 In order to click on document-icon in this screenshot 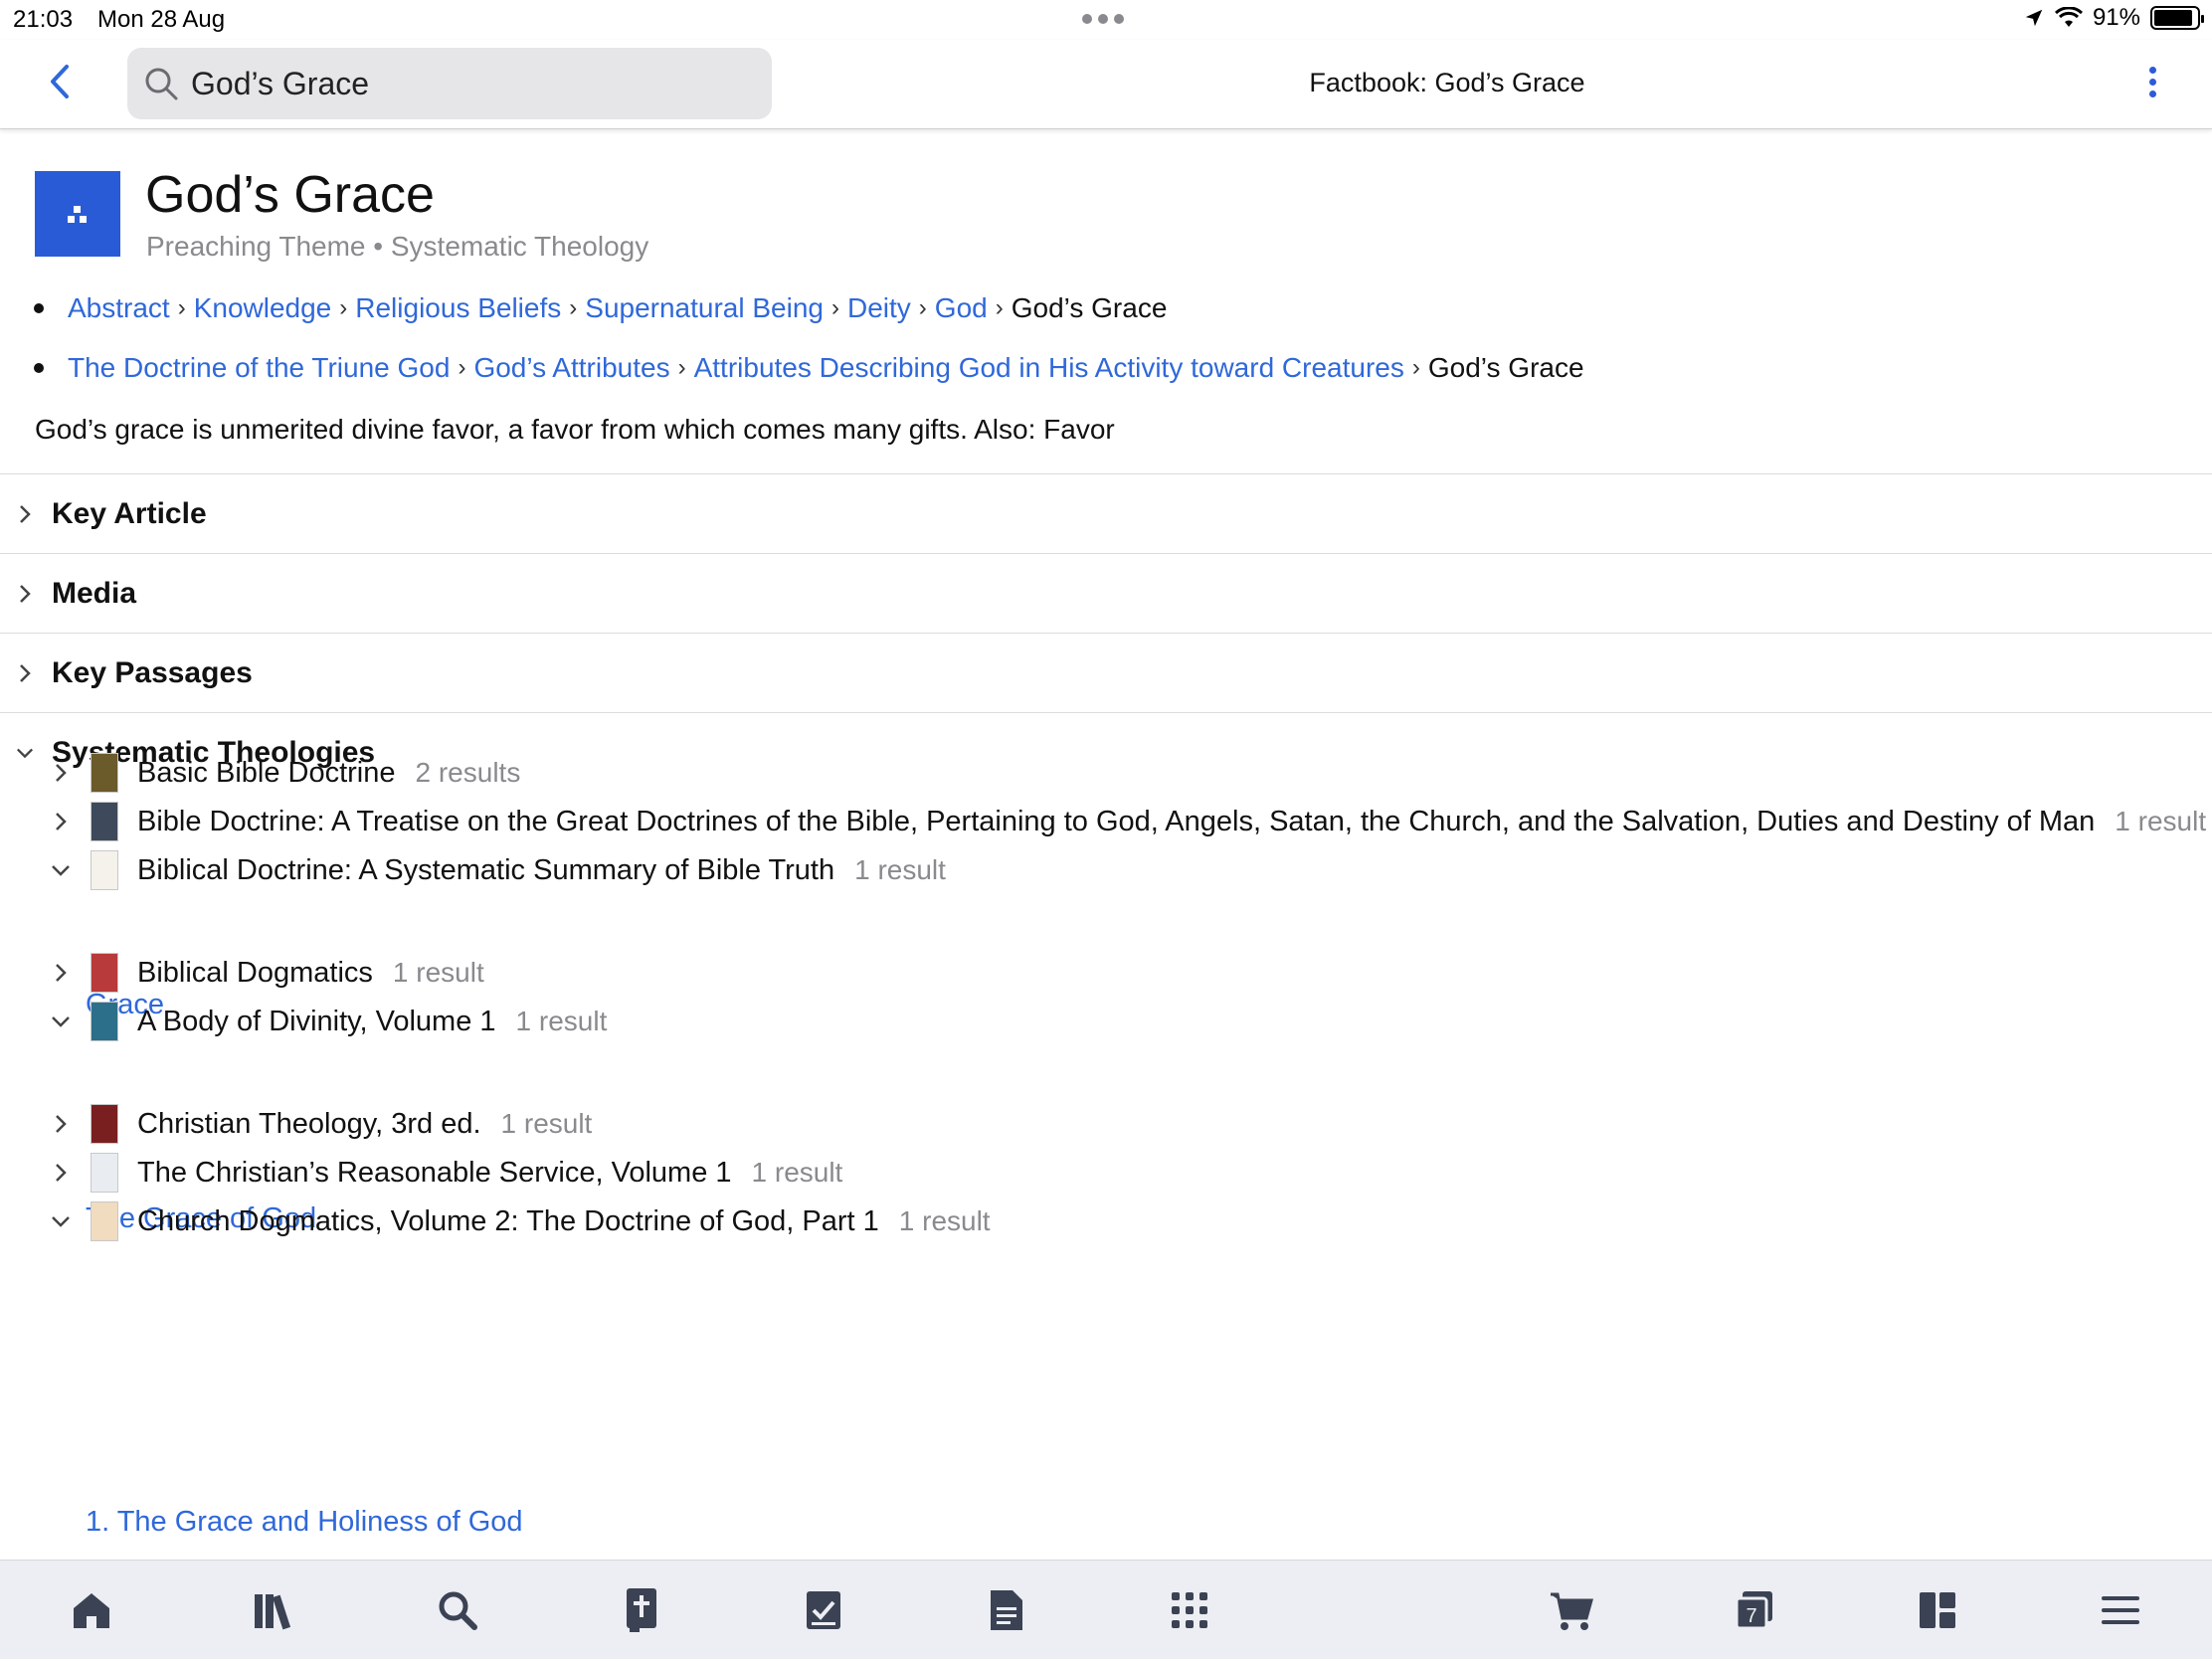, I will do `click(1006, 1610)`.